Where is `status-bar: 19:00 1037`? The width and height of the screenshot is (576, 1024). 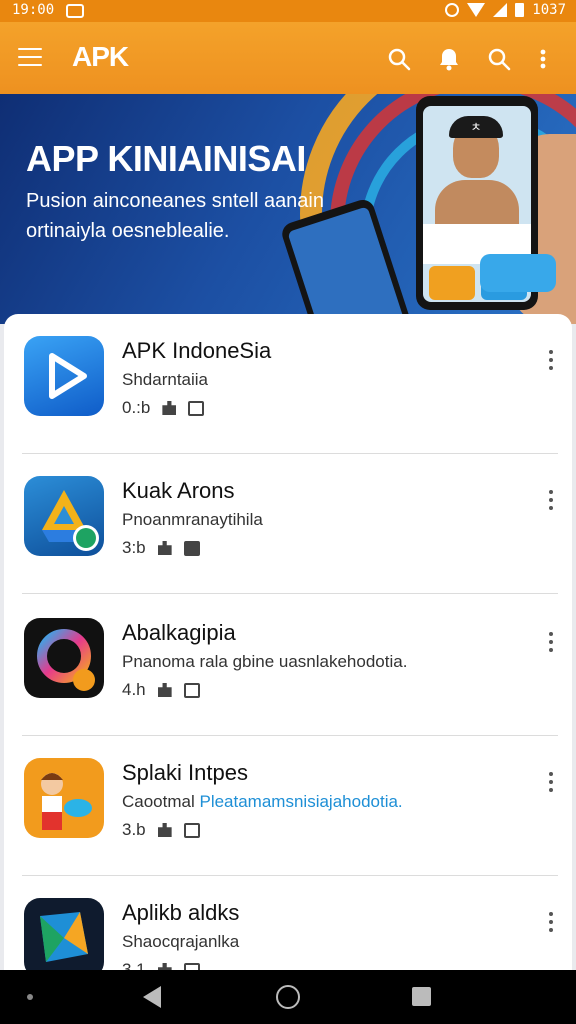
status-bar: 19:00 1037 is located at coordinates (288, 11).